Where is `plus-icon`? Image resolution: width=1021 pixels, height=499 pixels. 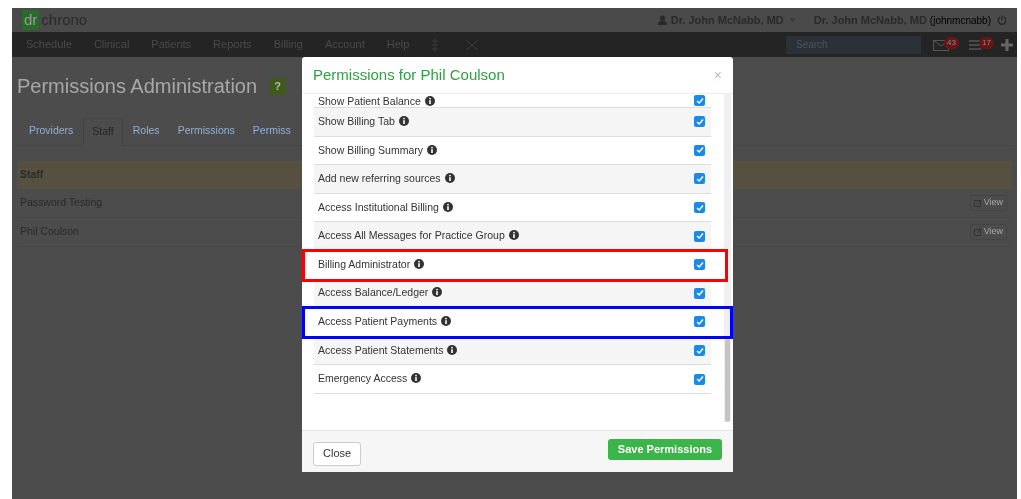
plus-icon is located at coordinates (1007, 44).